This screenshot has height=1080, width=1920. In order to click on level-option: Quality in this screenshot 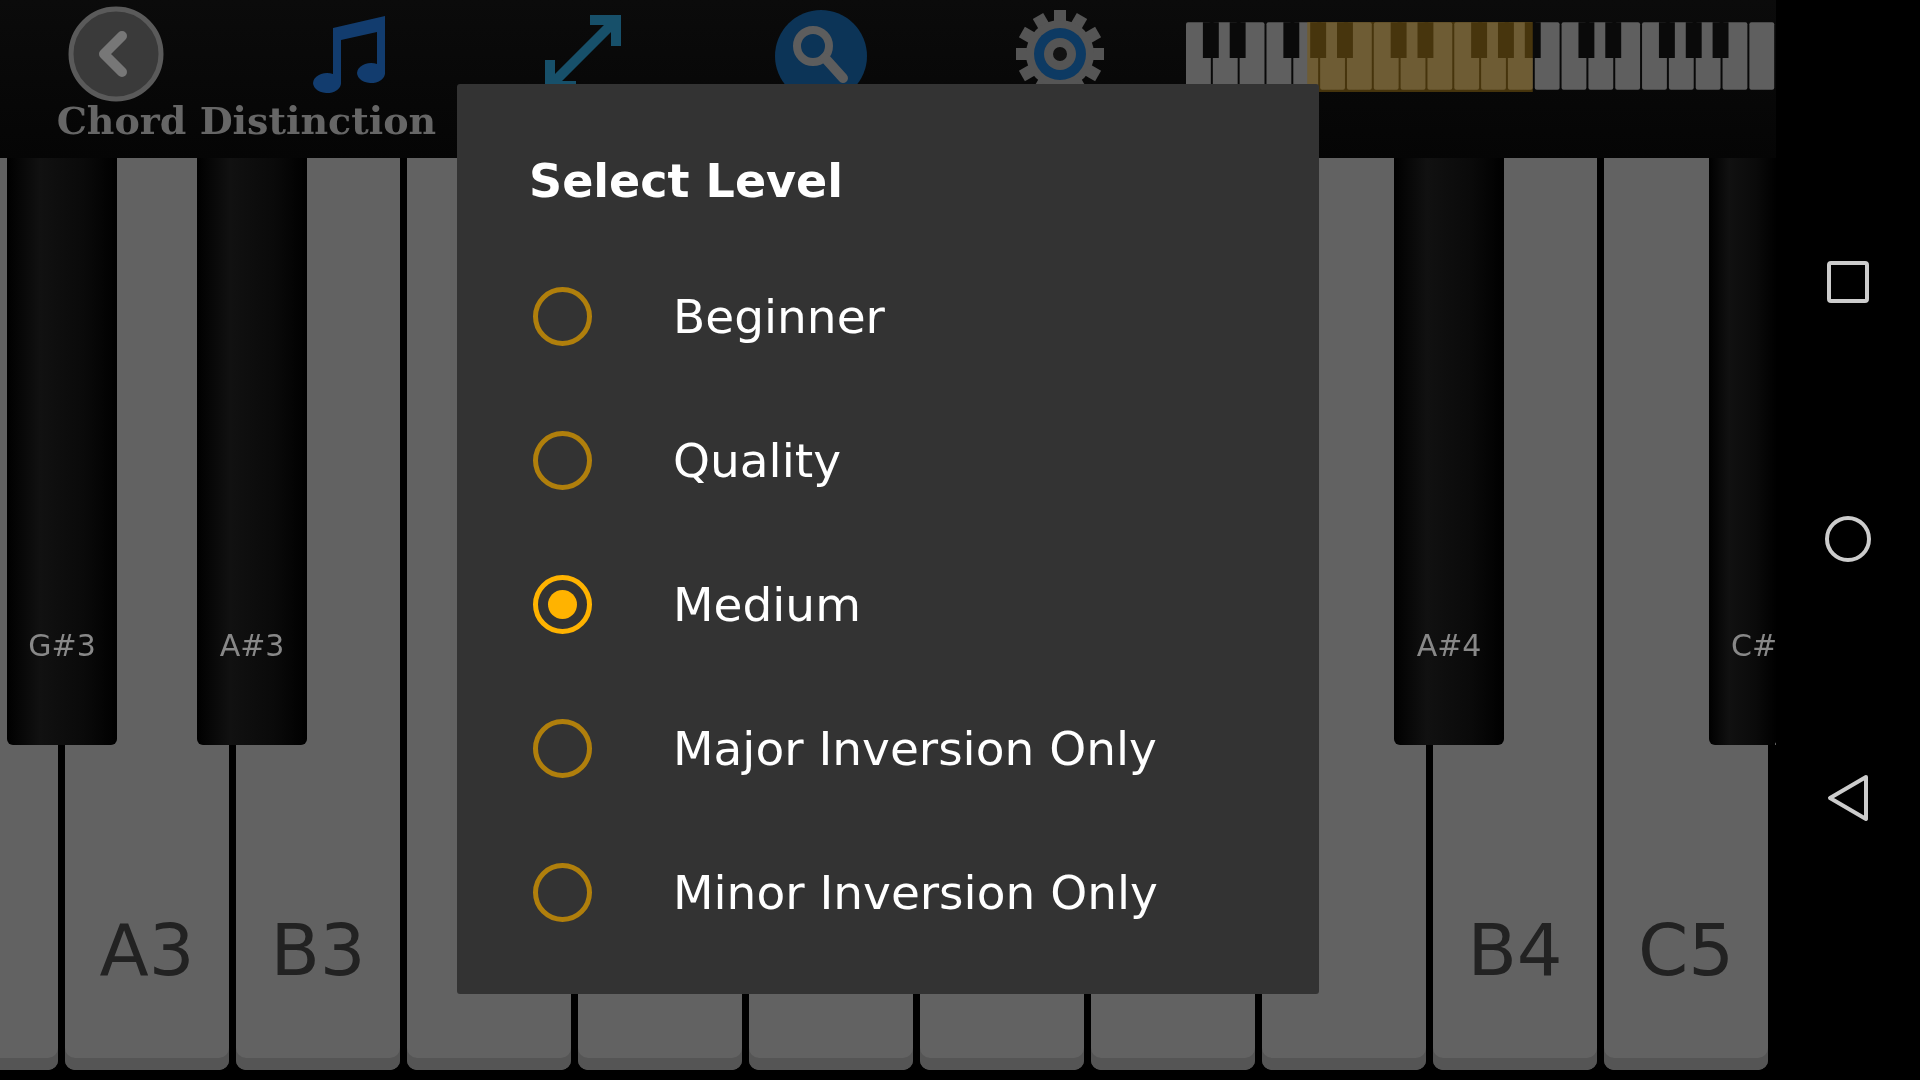, I will do `click(924, 460)`.